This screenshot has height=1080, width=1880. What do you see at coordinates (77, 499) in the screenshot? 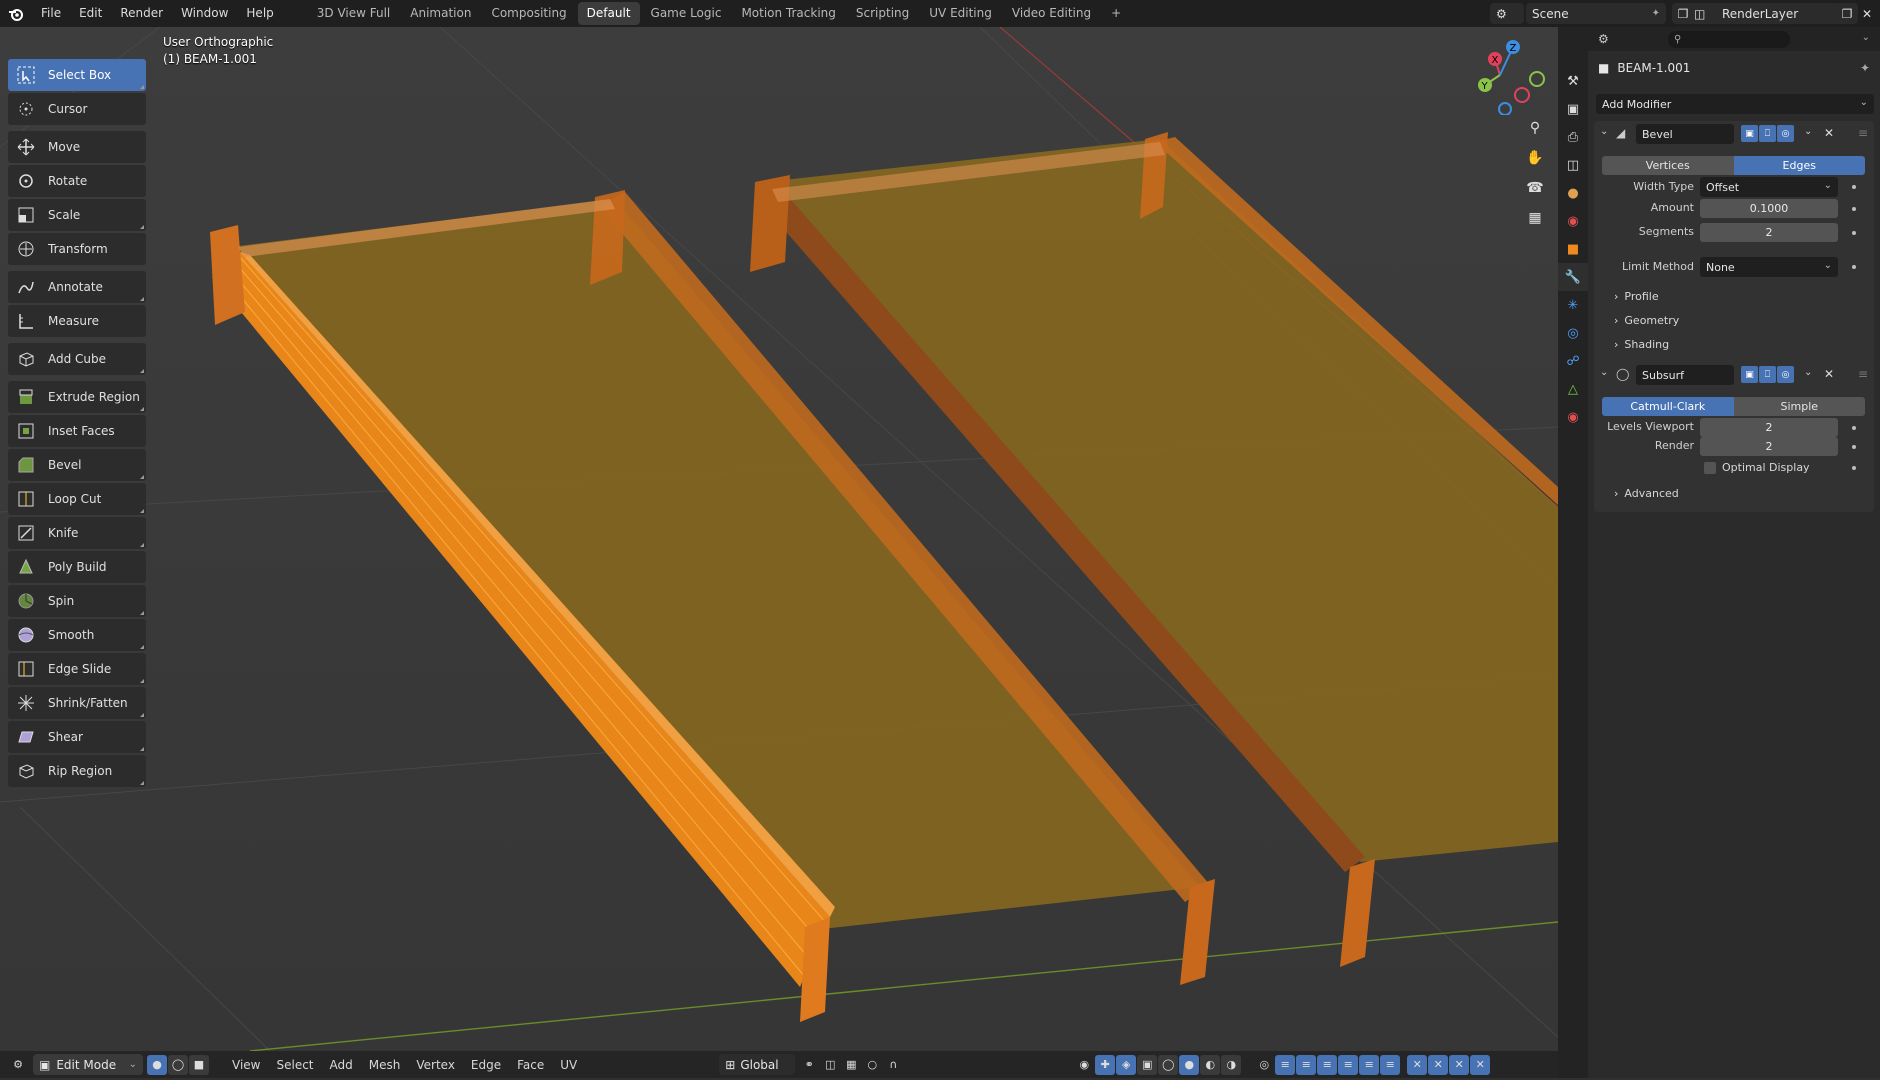
I see `tool-loop-cut: Loop Cut` at bounding box center [77, 499].